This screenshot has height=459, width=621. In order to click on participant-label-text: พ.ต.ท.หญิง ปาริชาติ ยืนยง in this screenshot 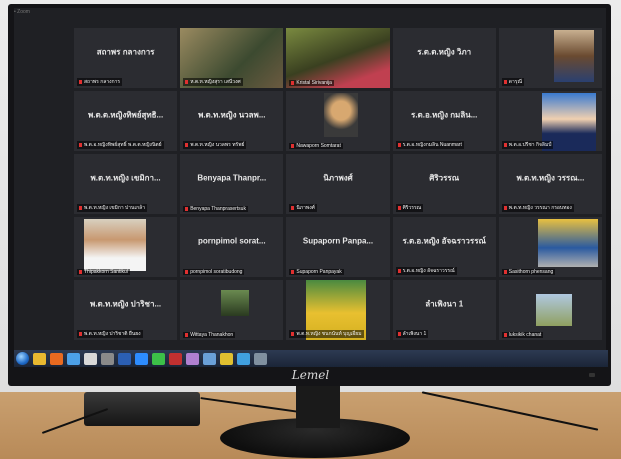, I will do `click(112, 334)`.